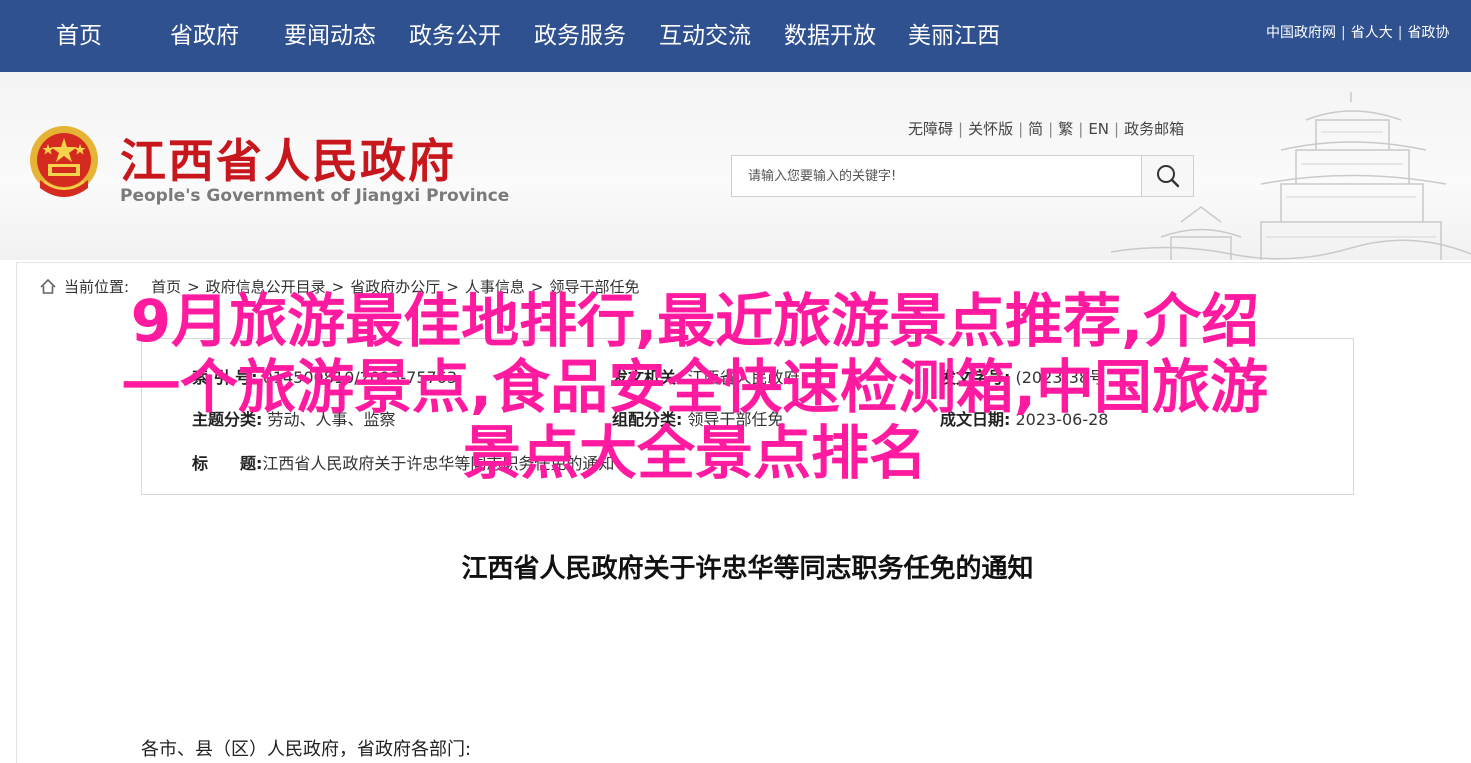 The height and width of the screenshot is (763, 1471). What do you see at coordinates (747, 569) in the screenshot?
I see `document-title: 江西省人民政府关于许忠华等同志职务任免的通知` at bounding box center [747, 569].